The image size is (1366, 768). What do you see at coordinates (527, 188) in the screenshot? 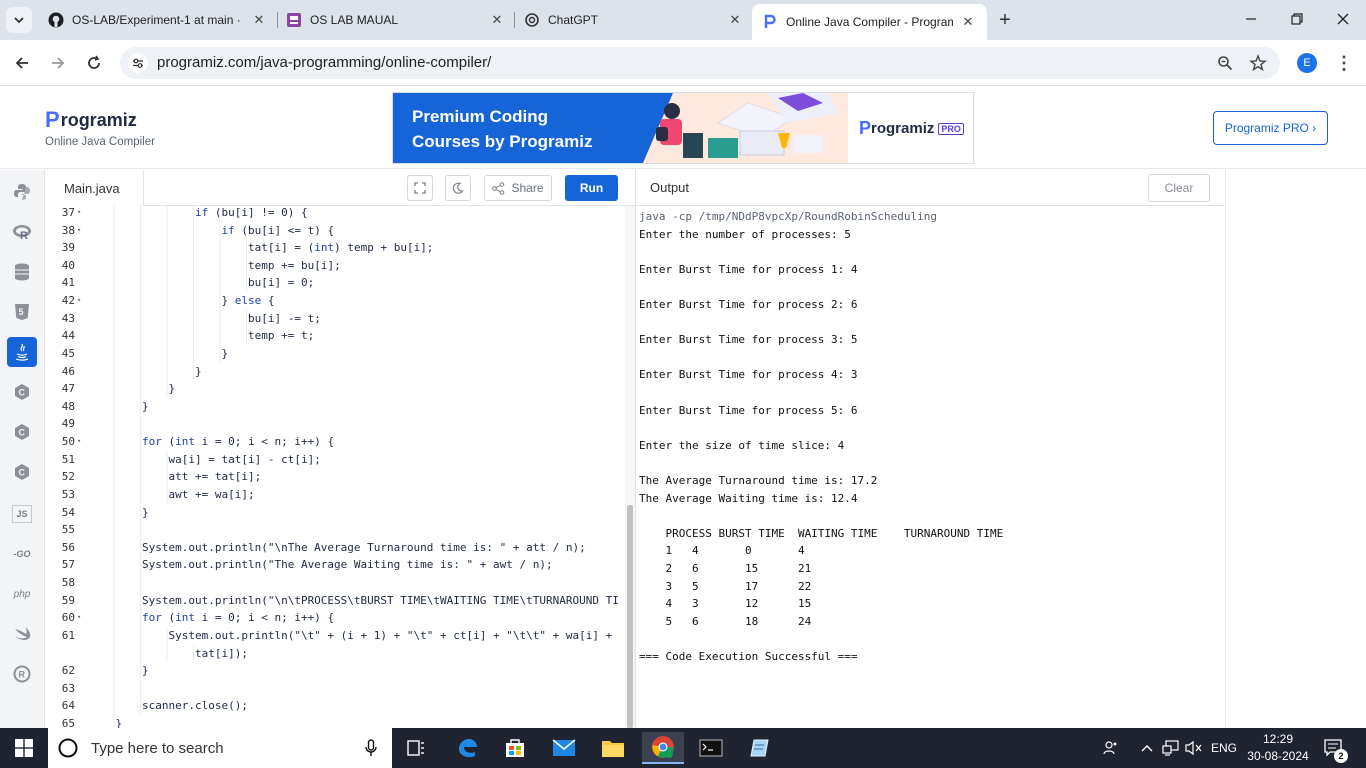
I see `share-label: Share` at bounding box center [527, 188].